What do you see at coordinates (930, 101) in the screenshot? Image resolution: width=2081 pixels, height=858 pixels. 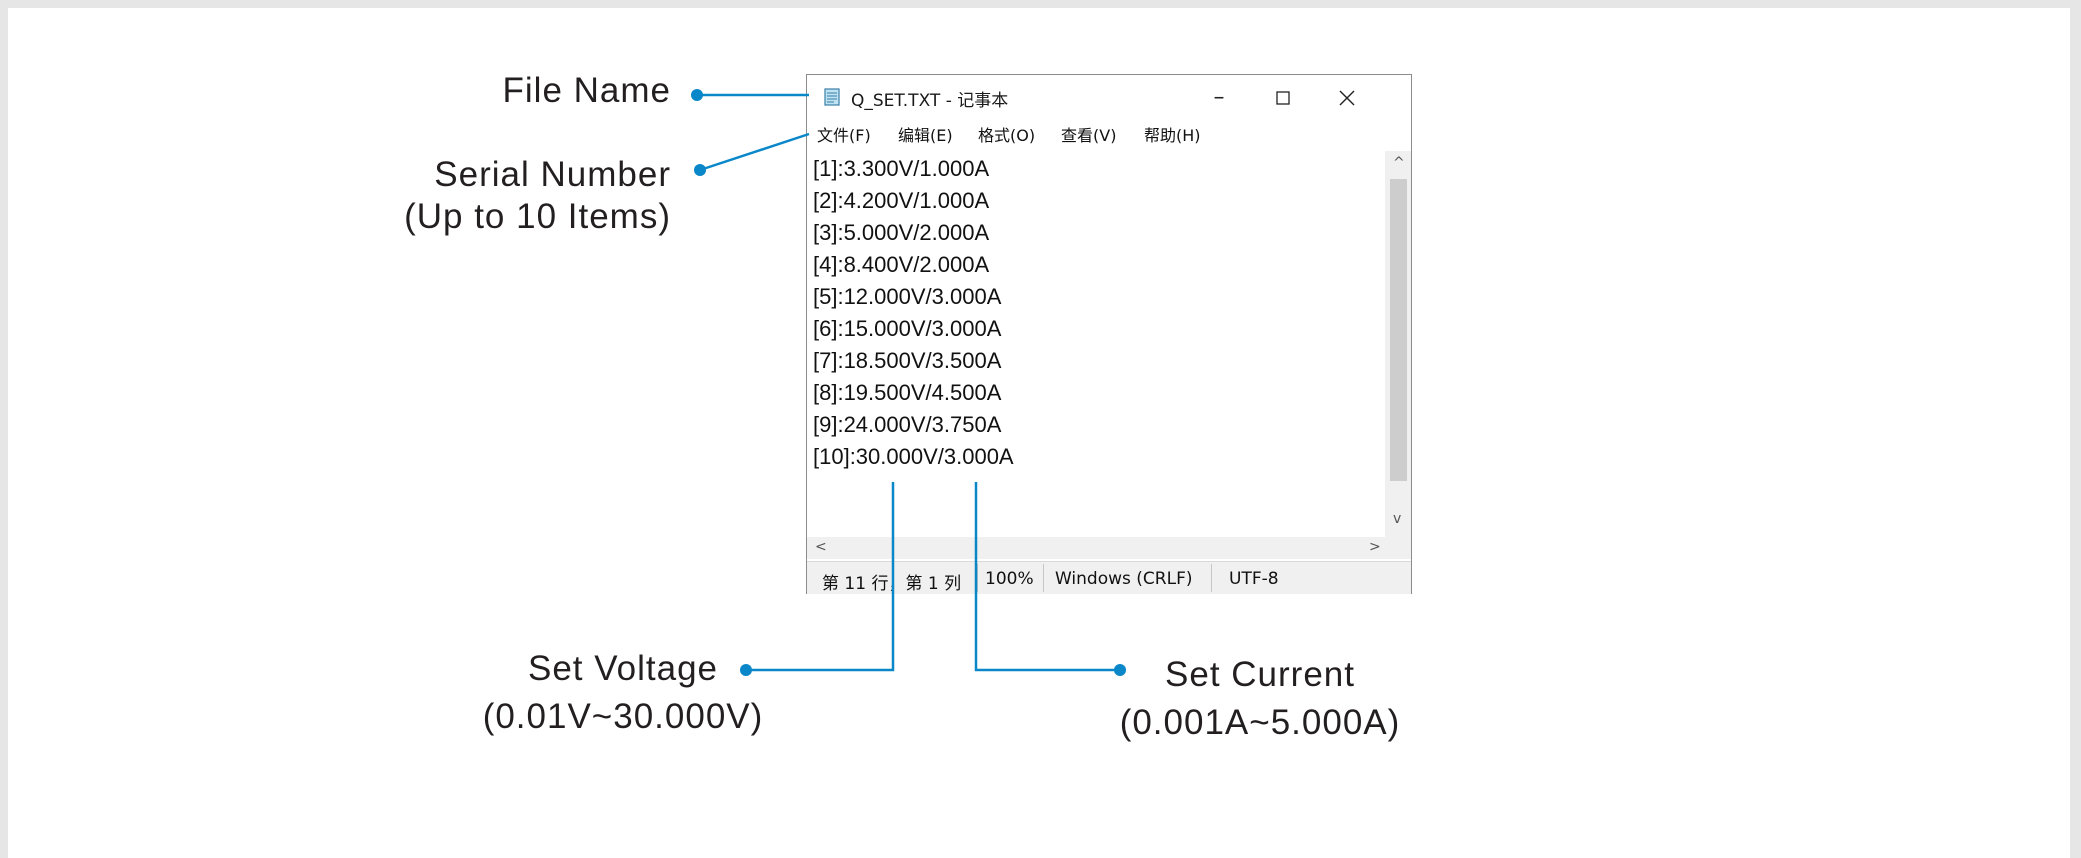 I see `window-title: Q_SET.TXT - 记事本` at bounding box center [930, 101].